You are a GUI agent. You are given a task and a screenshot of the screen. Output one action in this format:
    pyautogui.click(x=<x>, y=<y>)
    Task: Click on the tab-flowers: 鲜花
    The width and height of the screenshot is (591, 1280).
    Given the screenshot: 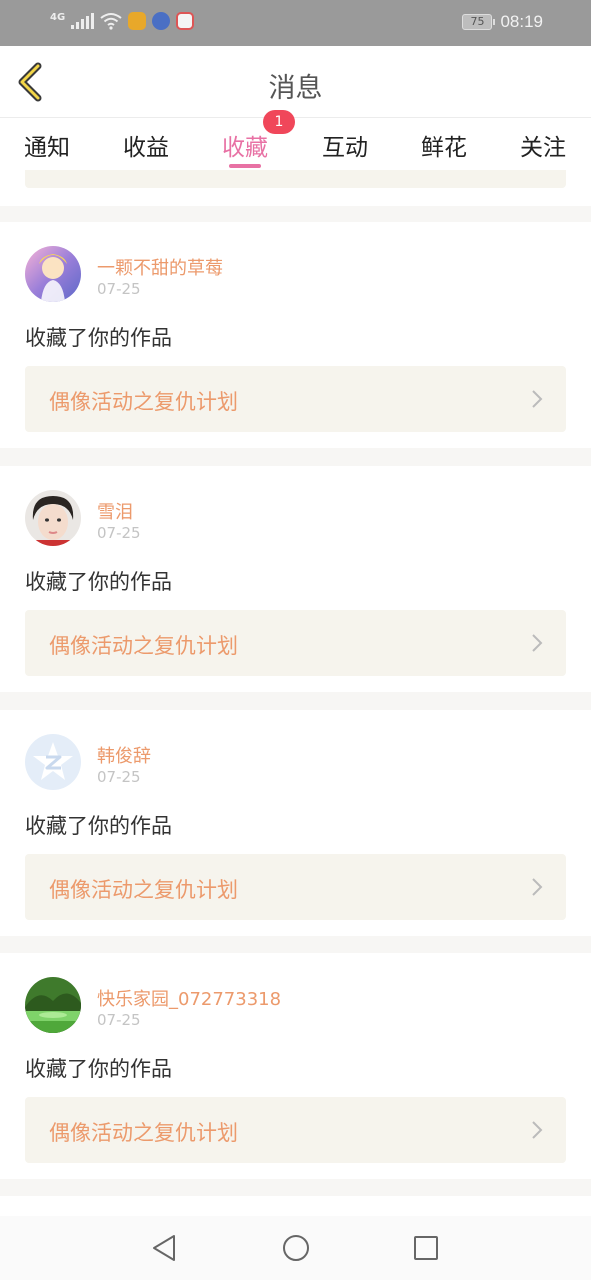 What is the action you would take?
    pyautogui.click(x=444, y=145)
    